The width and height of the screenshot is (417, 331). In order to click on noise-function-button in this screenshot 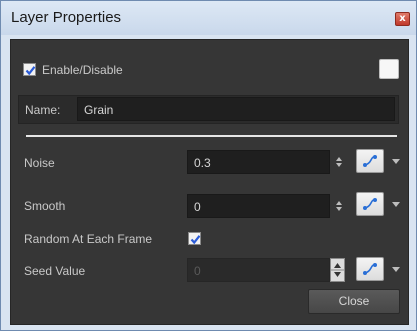, I will do `click(370, 161)`.